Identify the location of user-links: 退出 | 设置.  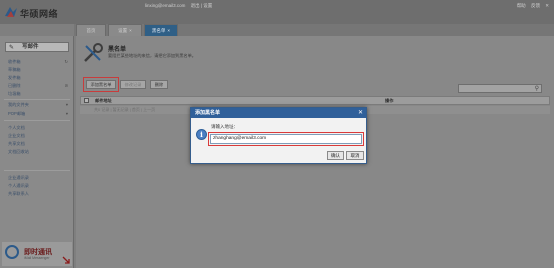
(202, 5).